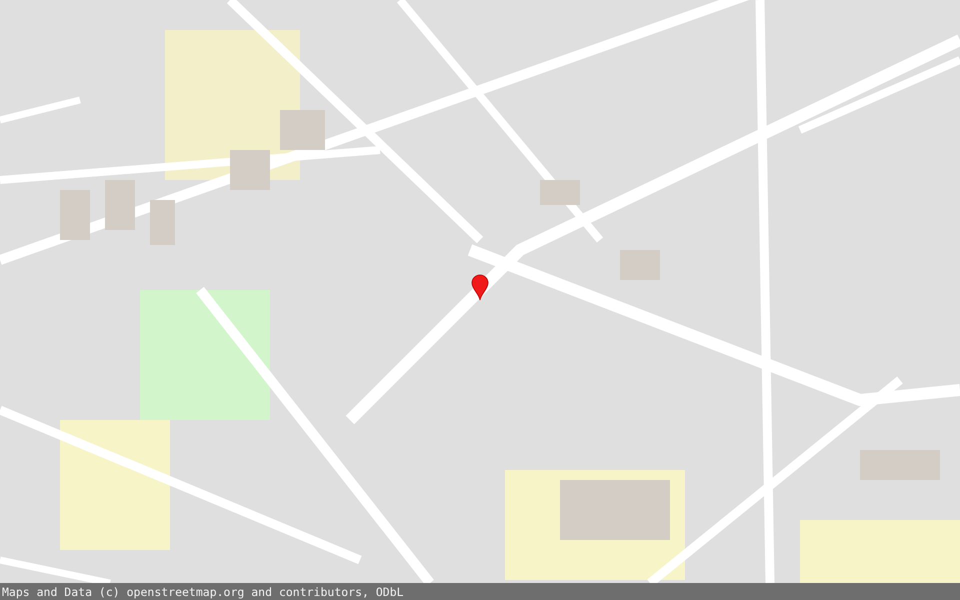 The image size is (960, 600). I want to click on map-pin-icon, so click(480, 287).